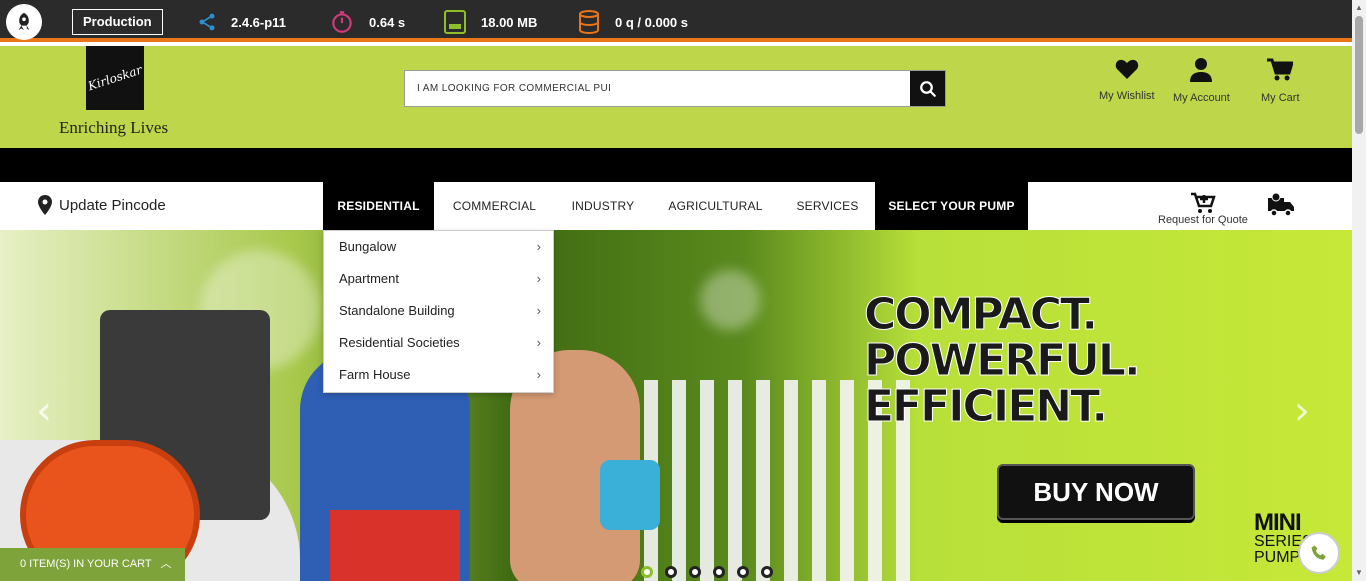 The width and height of the screenshot is (1366, 581). I want to click on logo: Kirloskar, so click(115, 78).